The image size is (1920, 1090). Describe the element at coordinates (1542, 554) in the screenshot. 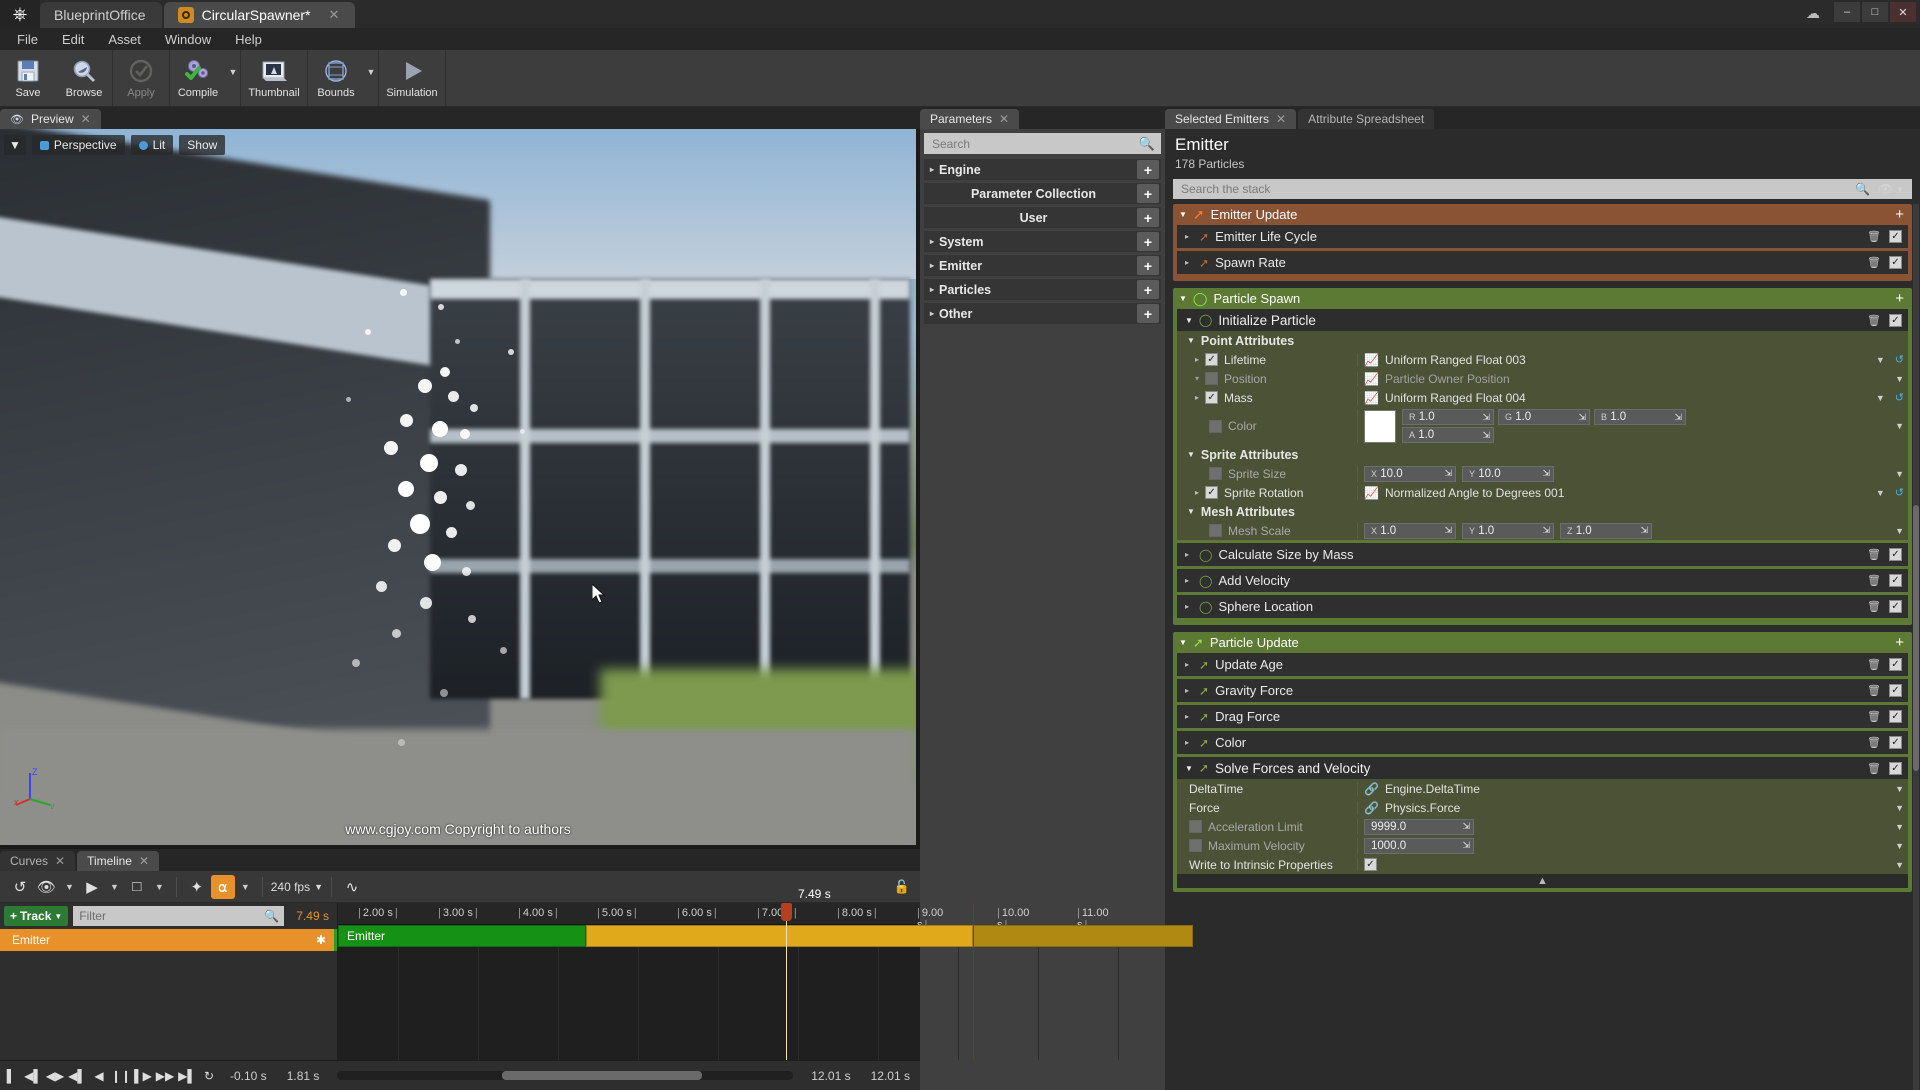

I see `module-calculate-size-by-mass: ▸ ◯ Calculate Size by Mass 🗑 ✓` at that location.